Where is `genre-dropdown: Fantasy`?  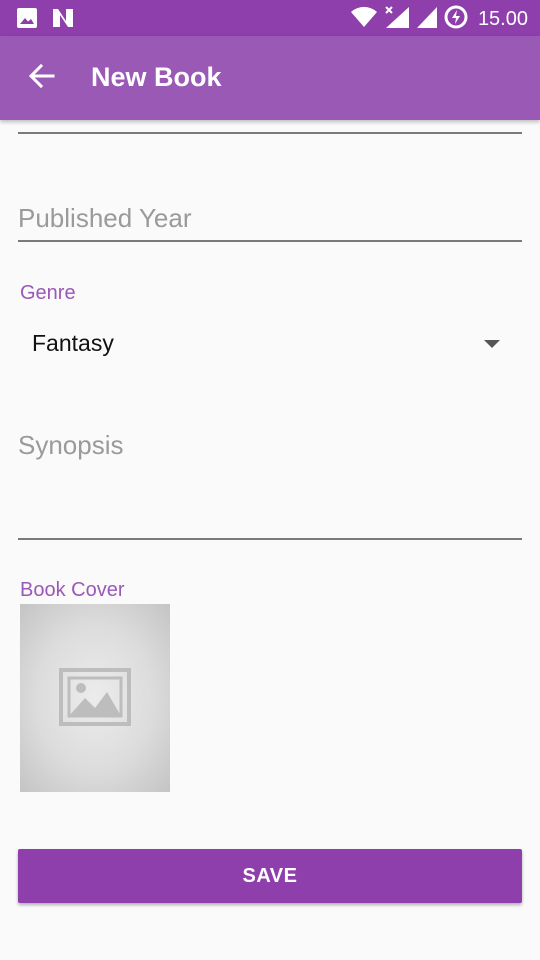 genre-dropdown: Fantasy is located at coordinates (270, 344).